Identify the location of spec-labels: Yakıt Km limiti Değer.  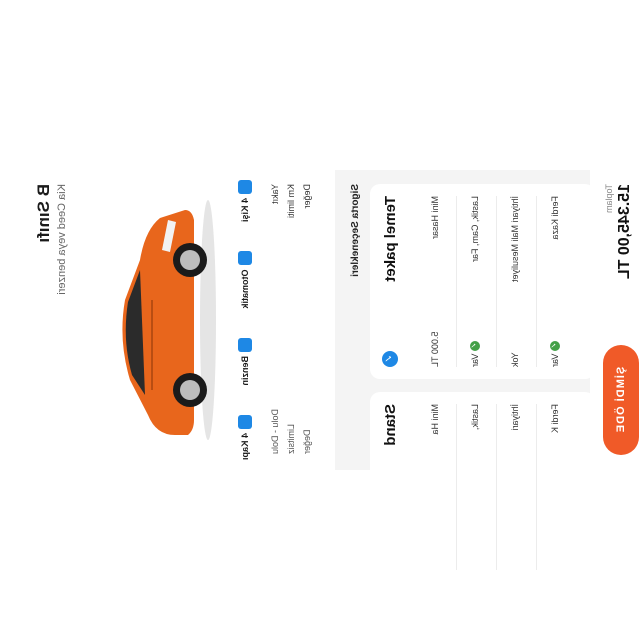
(300, 201).